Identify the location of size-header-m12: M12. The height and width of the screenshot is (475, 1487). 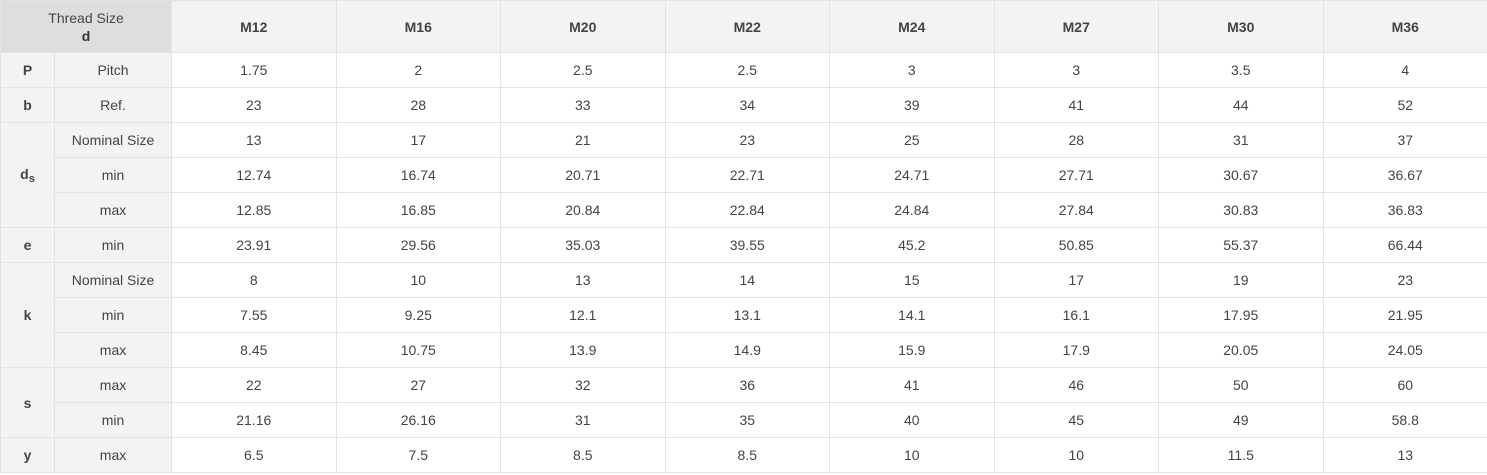
(254, 26).